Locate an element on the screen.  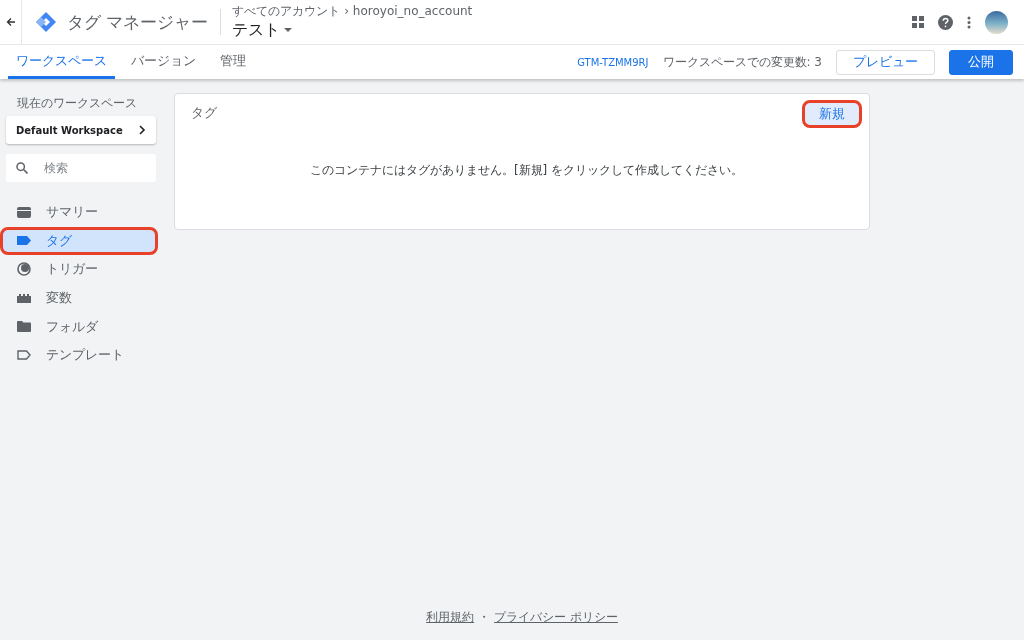
folder-icon is located at coordinates (24, 327).